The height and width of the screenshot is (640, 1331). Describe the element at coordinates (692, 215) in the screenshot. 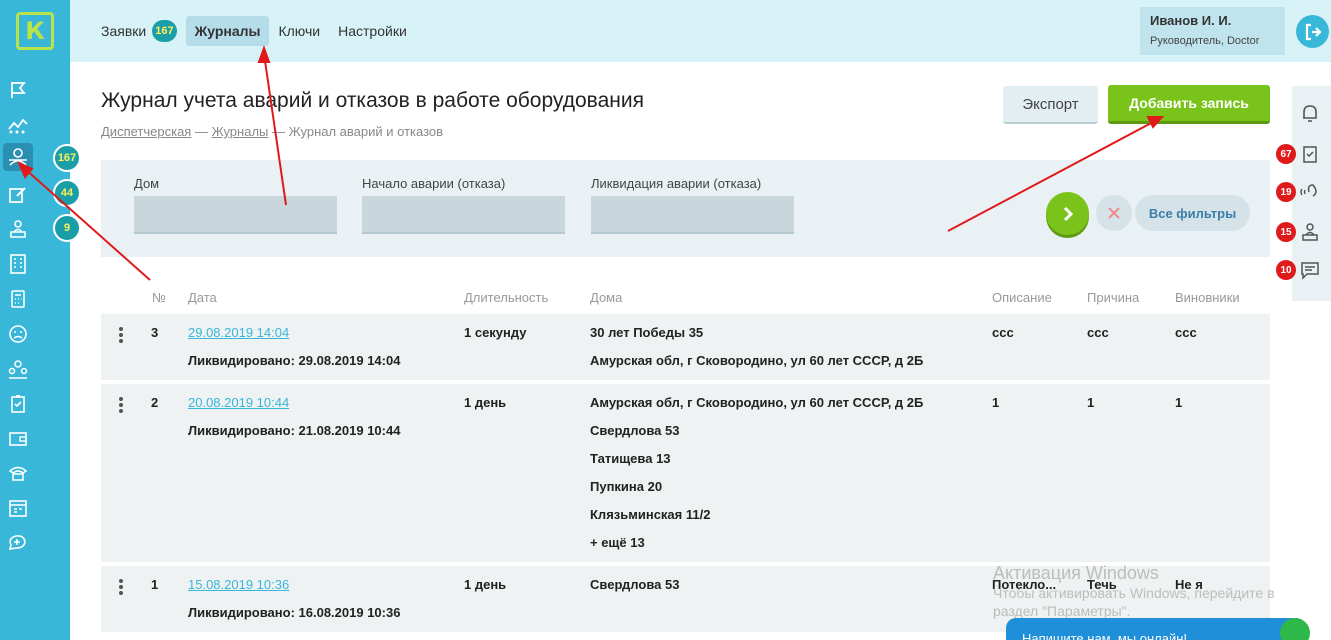

I see `end-filter-input` at that location.